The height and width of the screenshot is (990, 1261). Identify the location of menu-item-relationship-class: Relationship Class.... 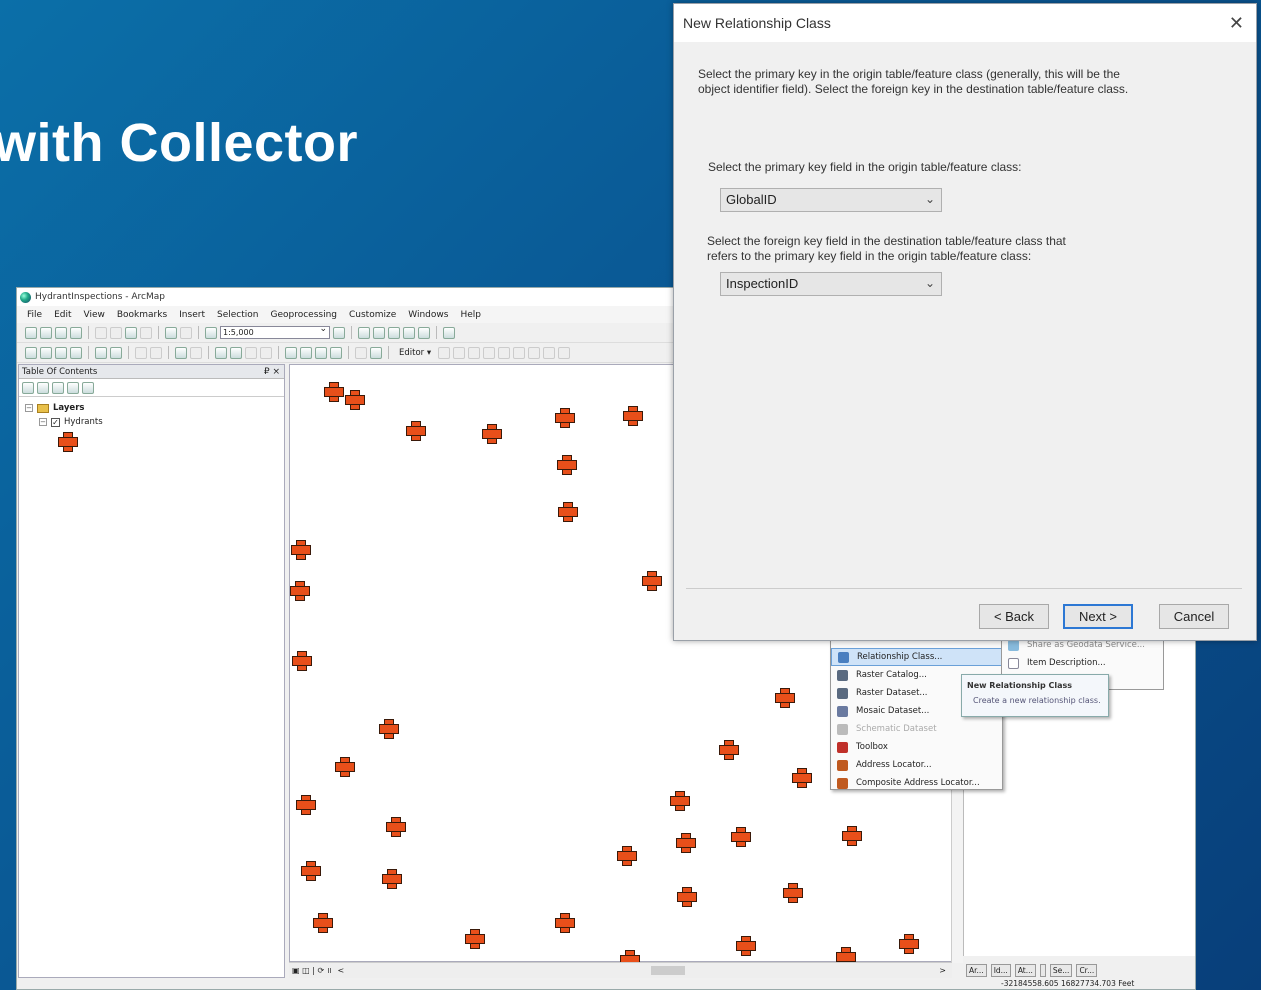
(916, 657).